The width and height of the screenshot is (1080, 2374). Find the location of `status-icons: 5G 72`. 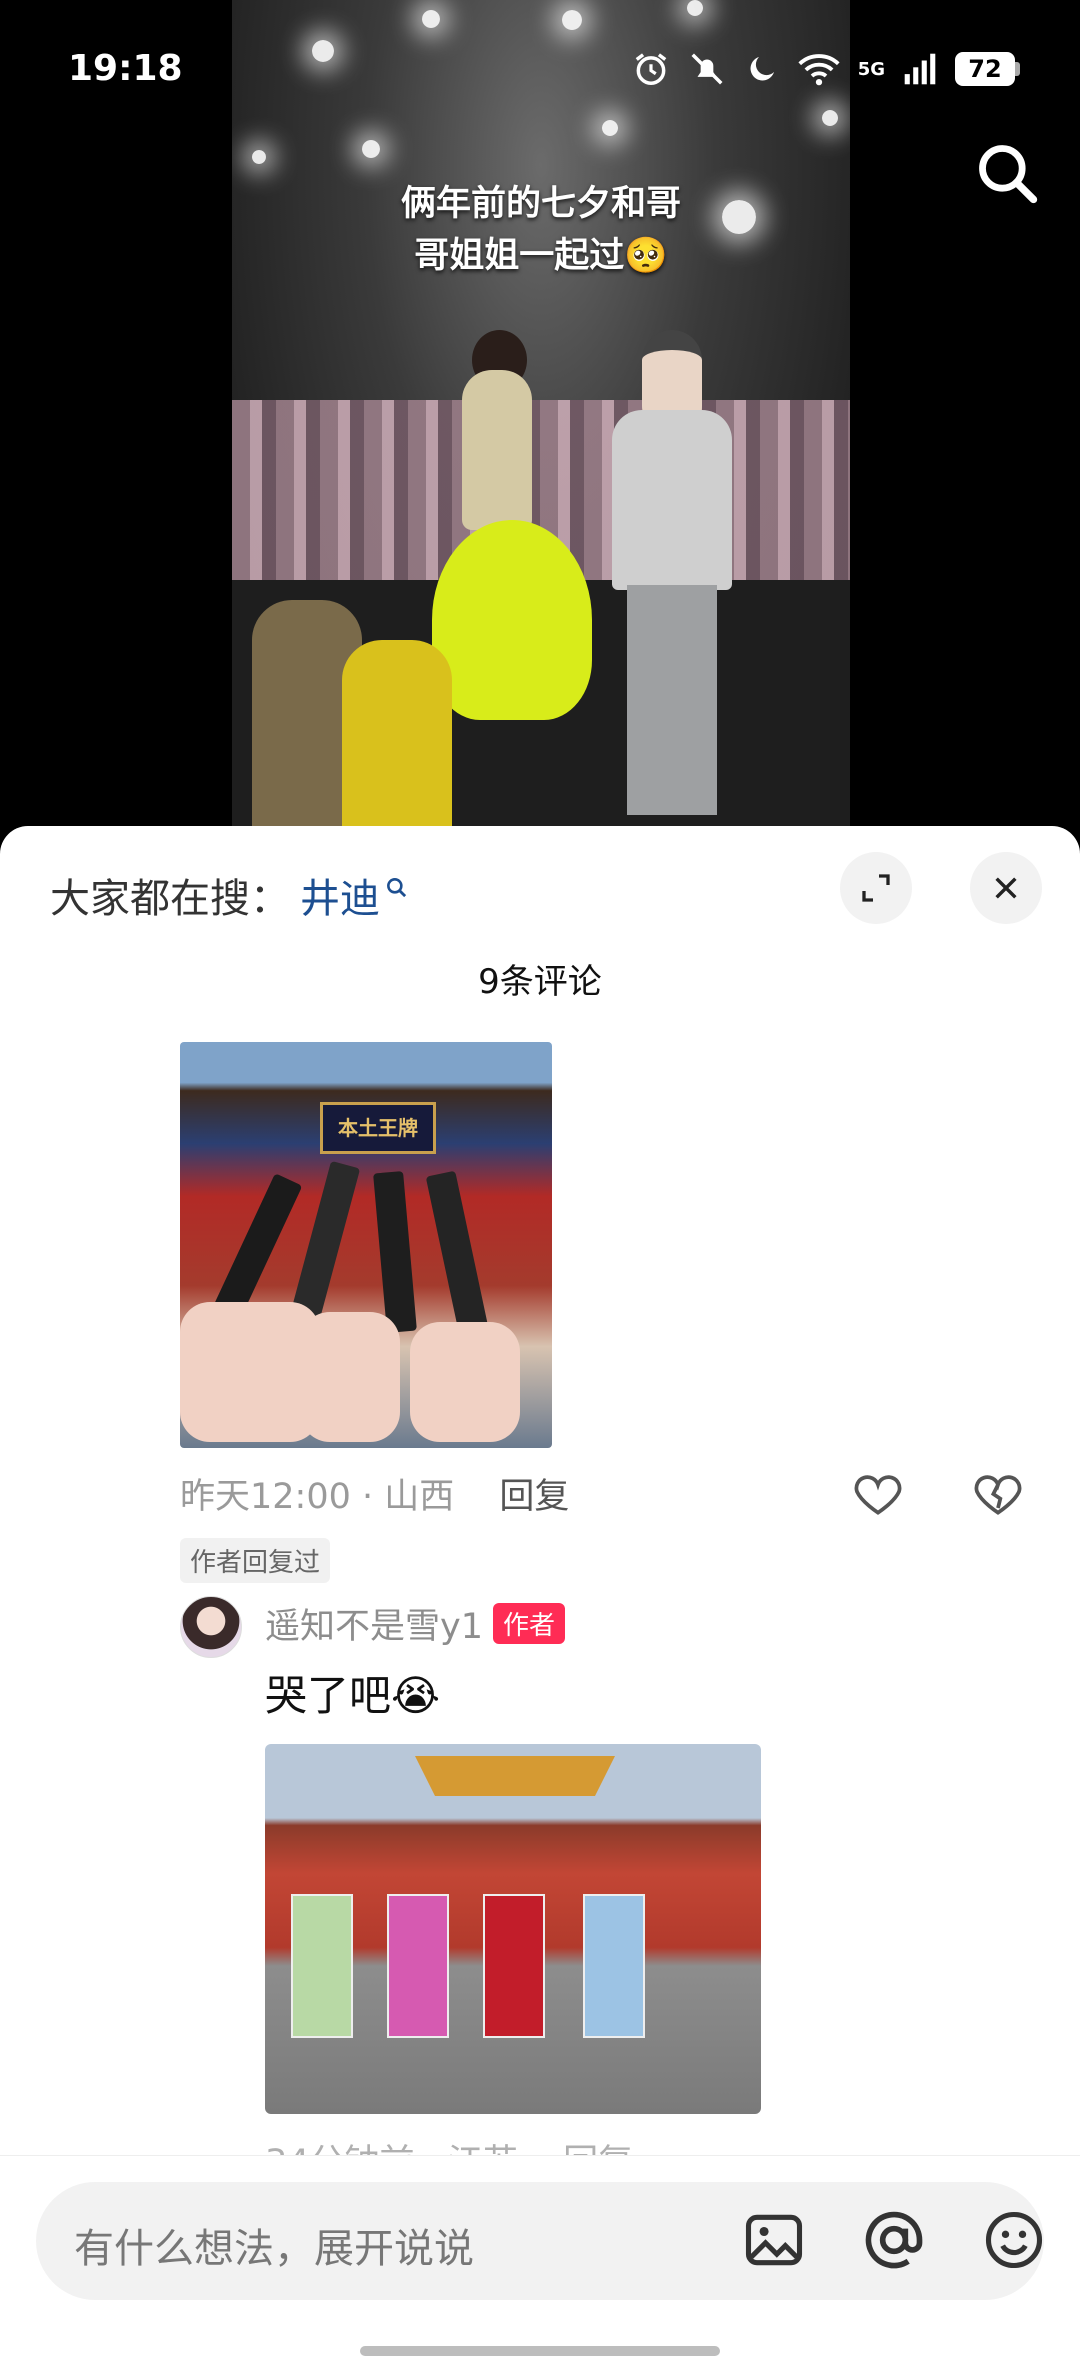

status-icons: 5G 72 is located at coordinates (826, 69).